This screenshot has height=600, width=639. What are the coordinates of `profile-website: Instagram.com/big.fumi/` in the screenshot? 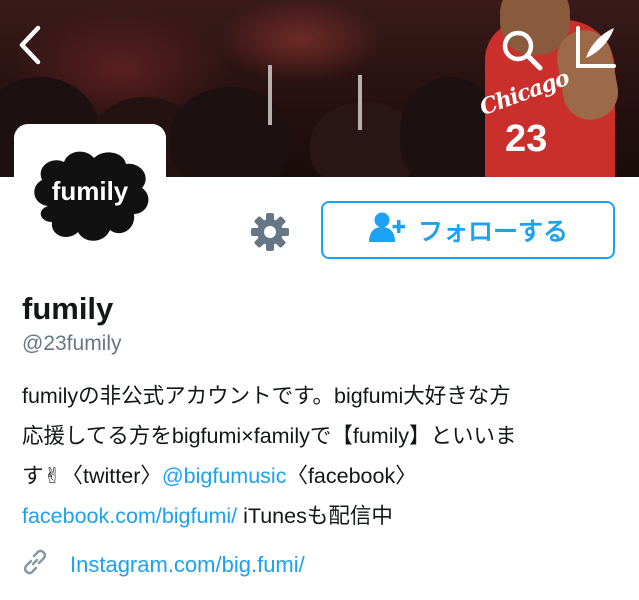 It's located at (163, 565).